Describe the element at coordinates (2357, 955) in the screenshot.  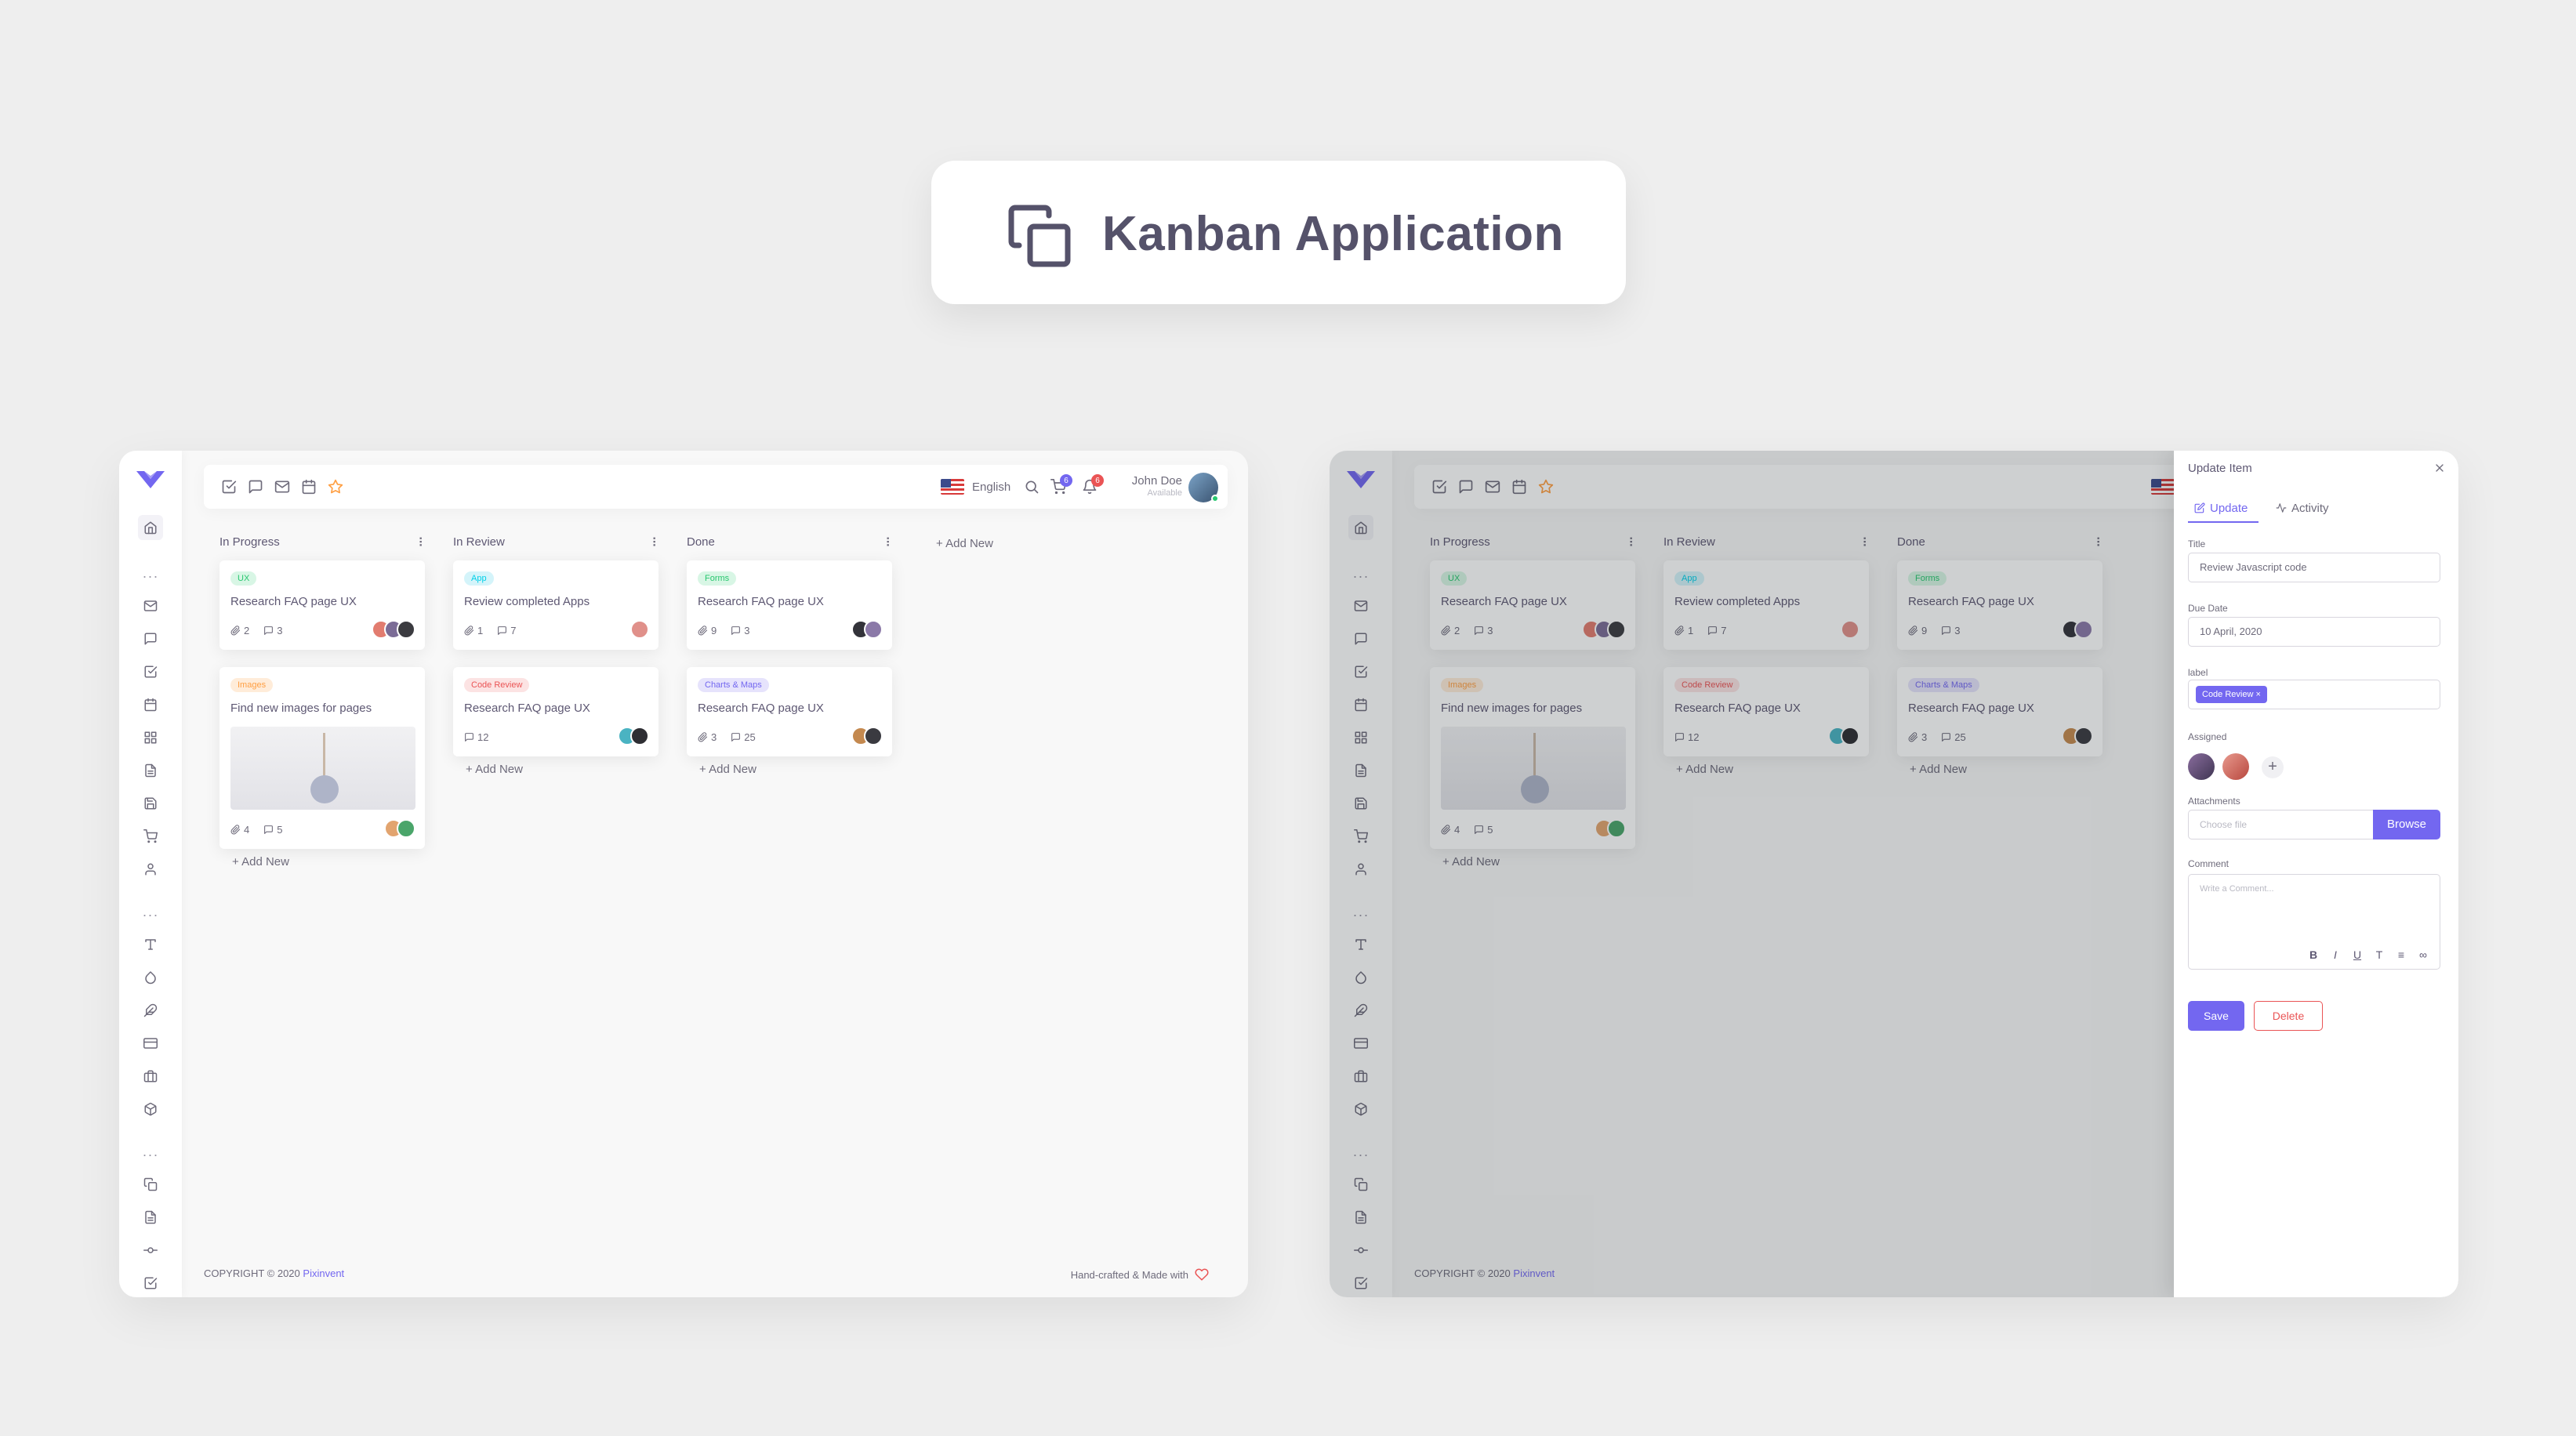
I see `underline-button: U` at that location.